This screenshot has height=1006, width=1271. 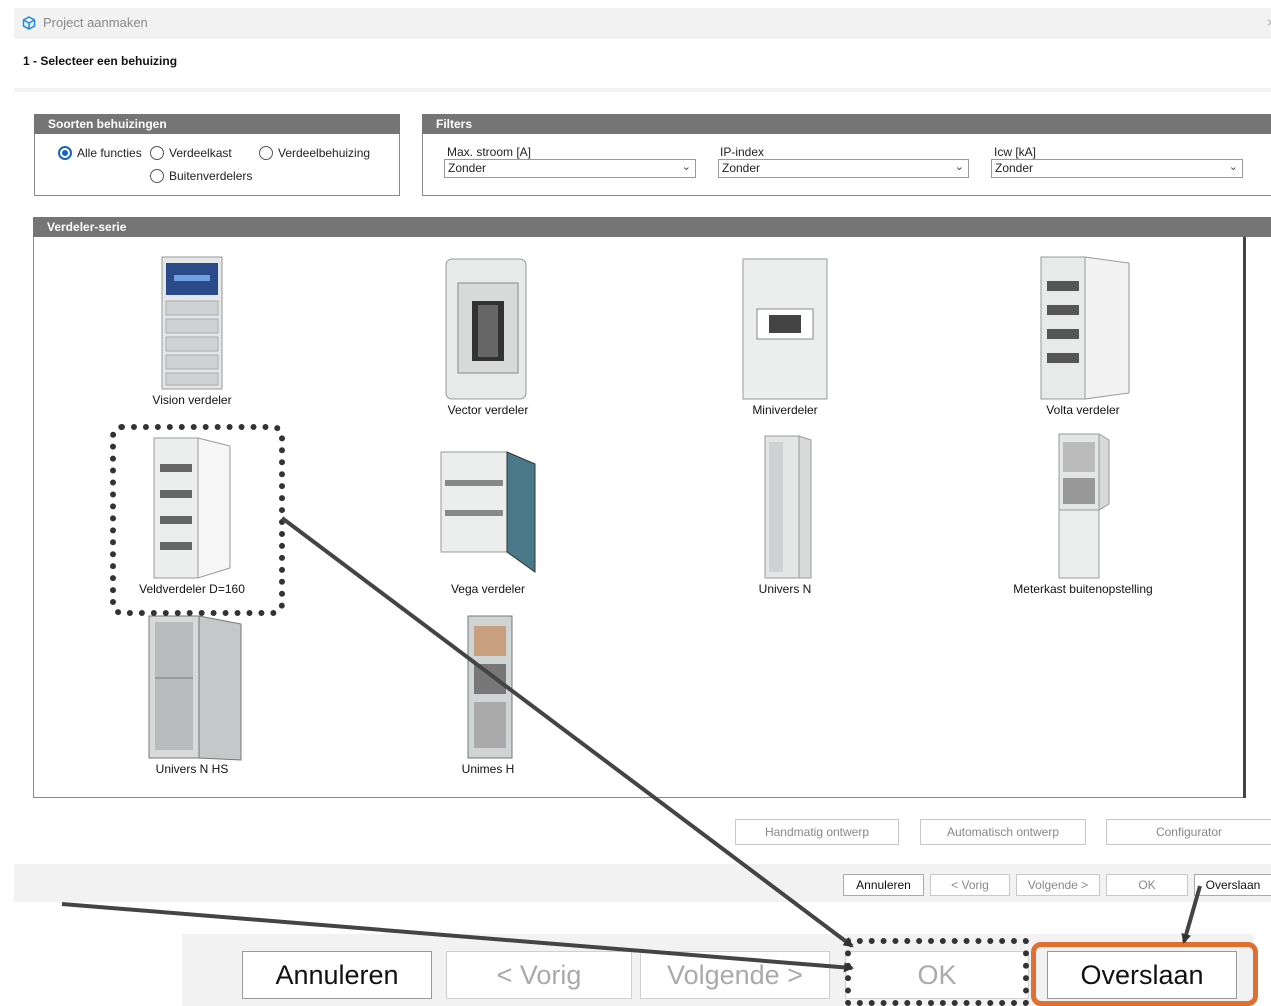 I want to click on vision-verdeler-image, so click(x=192, y=323).